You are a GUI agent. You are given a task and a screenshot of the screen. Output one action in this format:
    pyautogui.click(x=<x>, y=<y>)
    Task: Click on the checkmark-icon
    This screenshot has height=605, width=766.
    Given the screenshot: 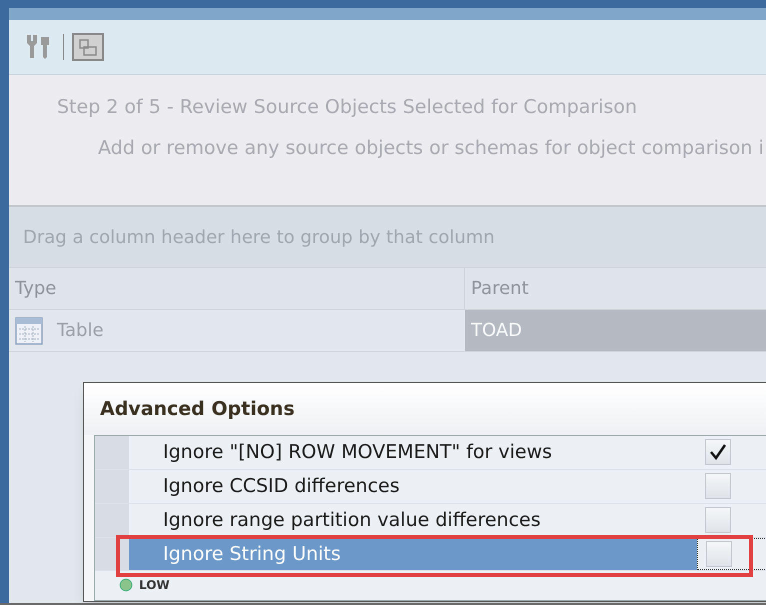 What is the action you would take?
    pyautogui.click(x=718, y=452)
    